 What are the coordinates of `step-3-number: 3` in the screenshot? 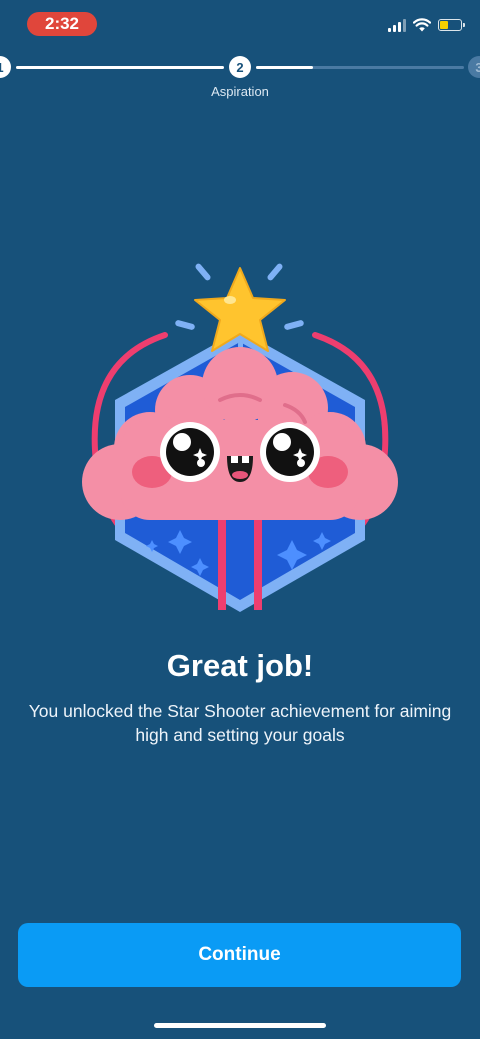 It's located at (477, 67).